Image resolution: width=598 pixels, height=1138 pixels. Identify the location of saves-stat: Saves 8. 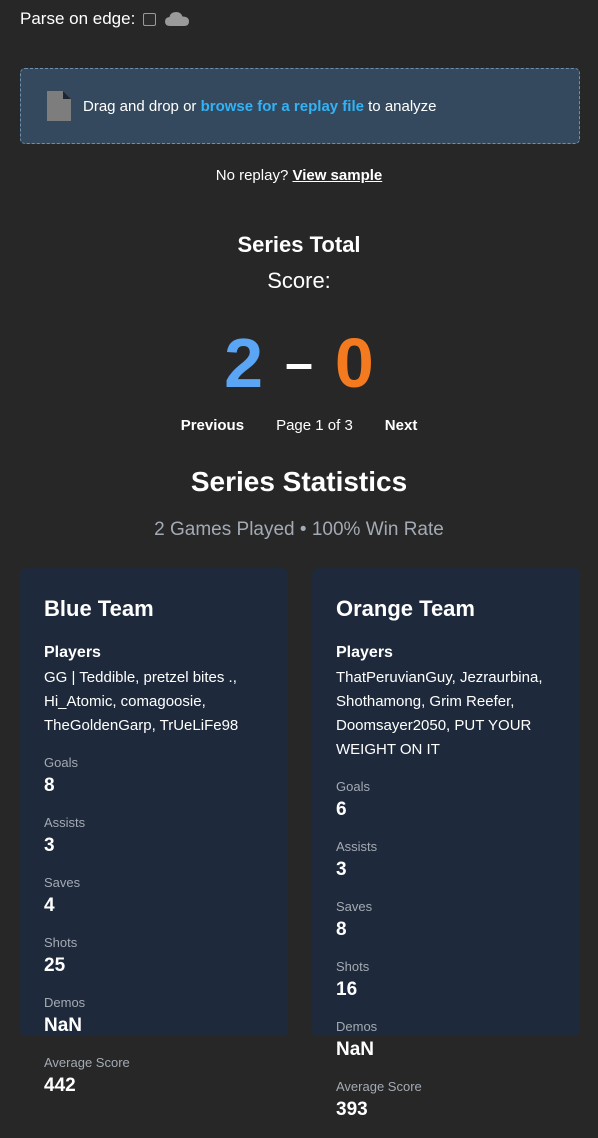
(395, 921).